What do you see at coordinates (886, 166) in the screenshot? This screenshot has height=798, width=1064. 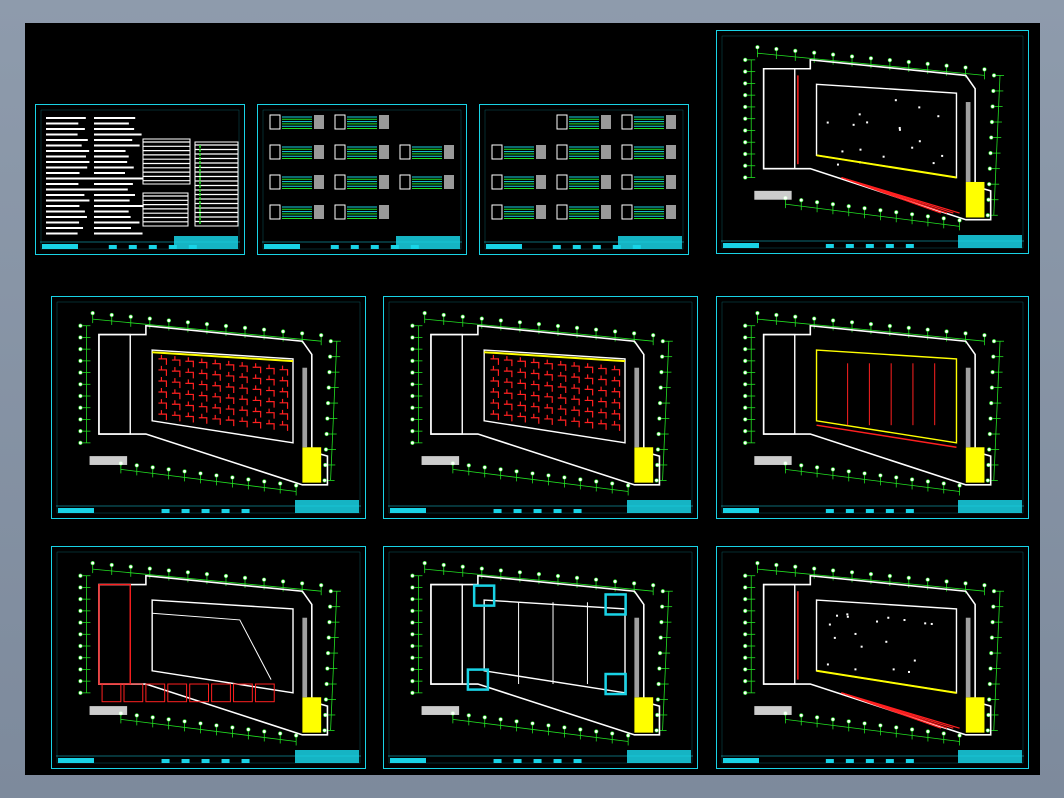 I see `cable-tray` at bounding box center [886, 166].